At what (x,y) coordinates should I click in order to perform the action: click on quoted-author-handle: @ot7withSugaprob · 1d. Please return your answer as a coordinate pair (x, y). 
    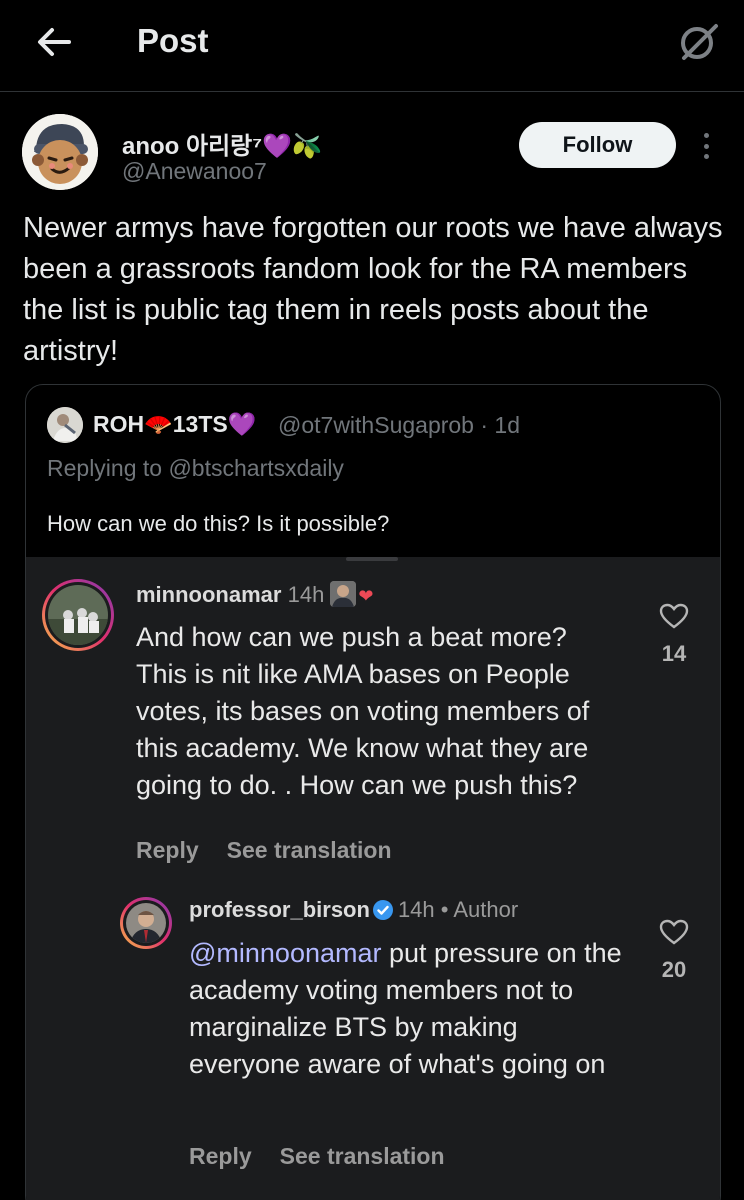
    Looking at the image, I should click on (399, 425).